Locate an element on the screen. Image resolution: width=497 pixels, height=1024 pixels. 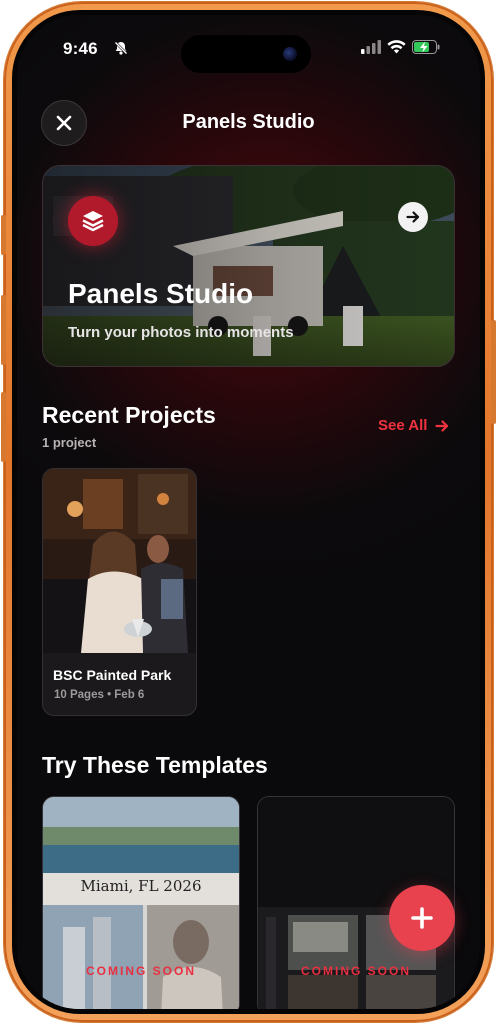
layers-icon is located at coordinates (93, 221).